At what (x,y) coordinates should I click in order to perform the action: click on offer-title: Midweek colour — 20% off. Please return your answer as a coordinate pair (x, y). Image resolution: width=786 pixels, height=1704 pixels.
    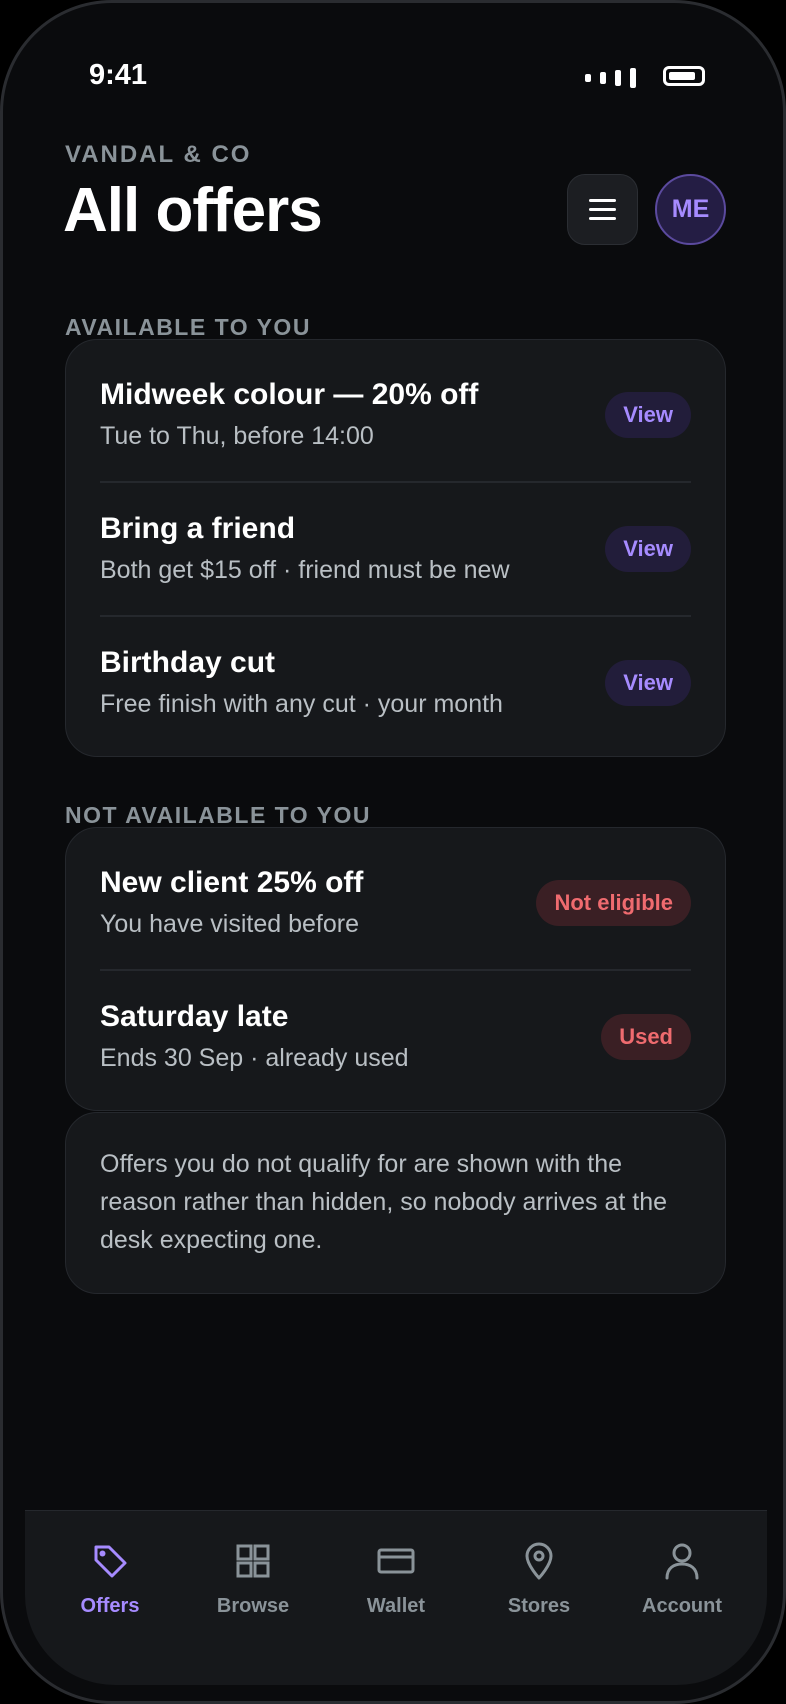
    Looking at the image, I should click on (289, 394).